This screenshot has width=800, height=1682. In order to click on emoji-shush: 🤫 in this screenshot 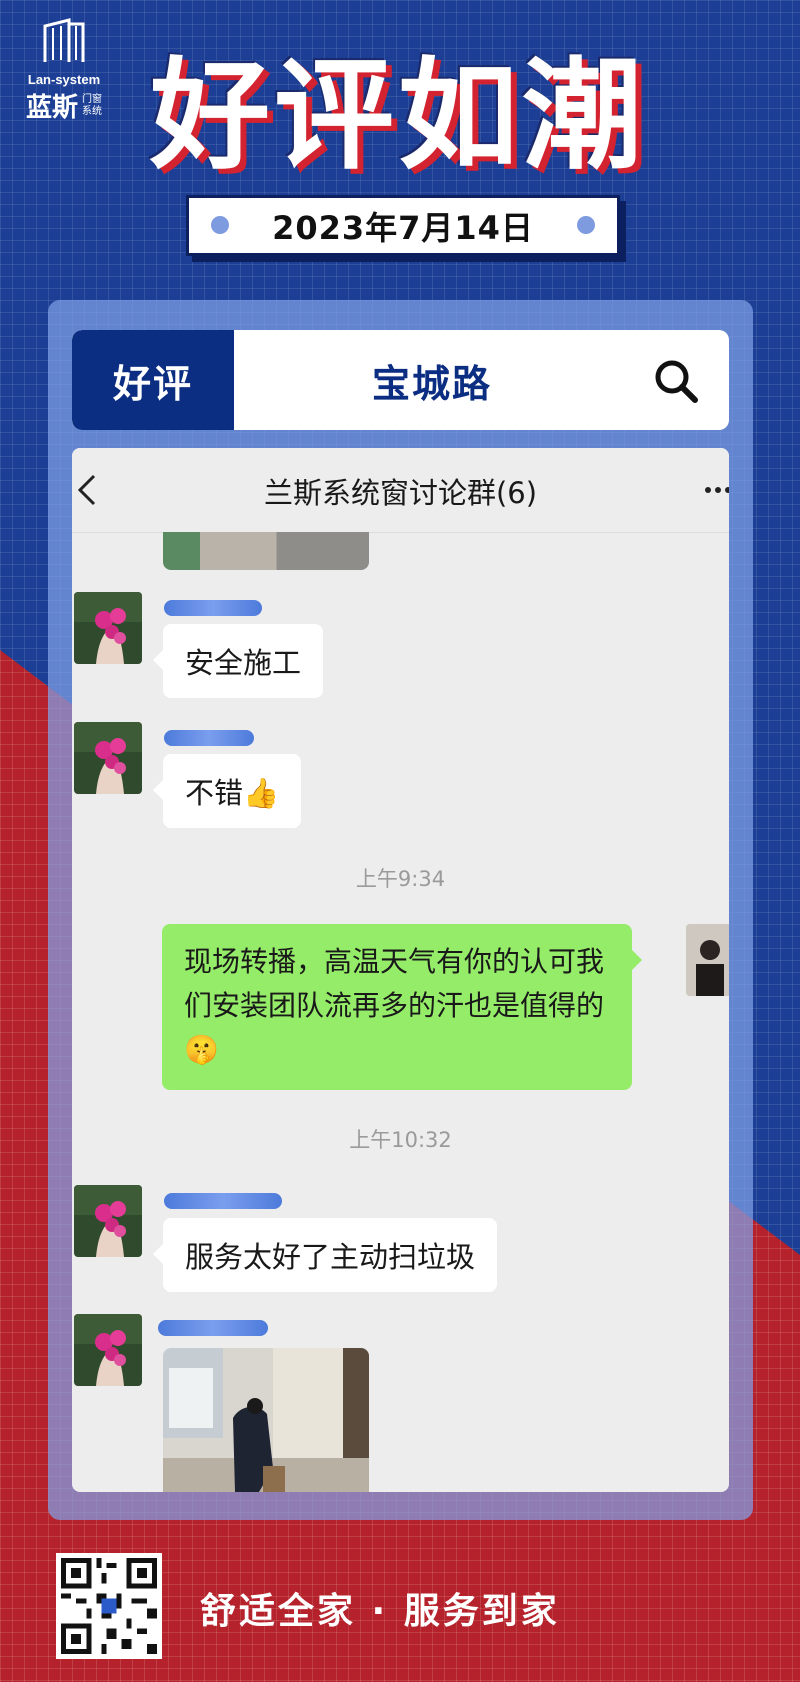, I will do `click(201, 1049)`.